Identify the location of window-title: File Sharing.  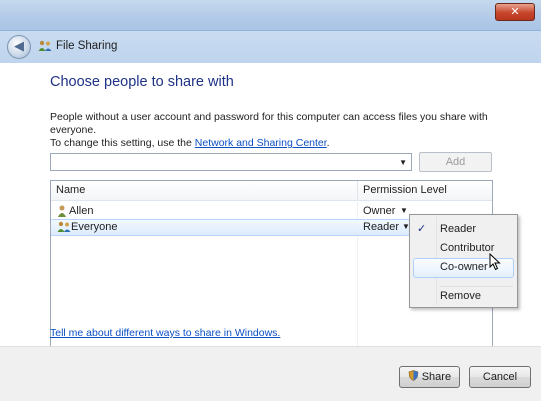
(87, 46).